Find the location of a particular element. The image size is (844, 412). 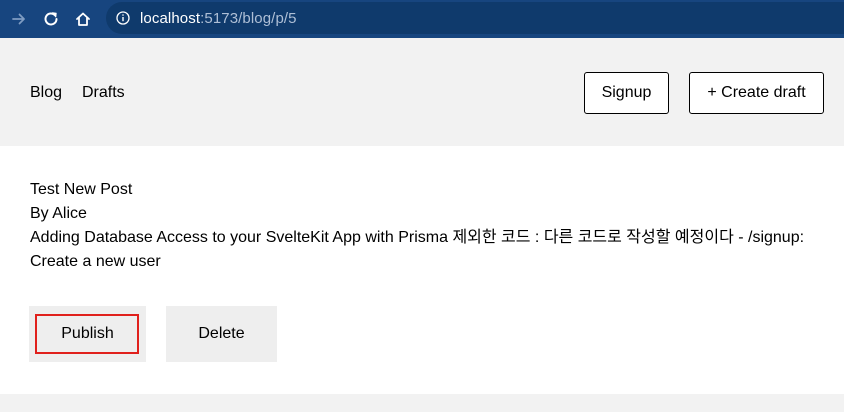

delete-button-label: Delete is located at coordinates (221, 333).